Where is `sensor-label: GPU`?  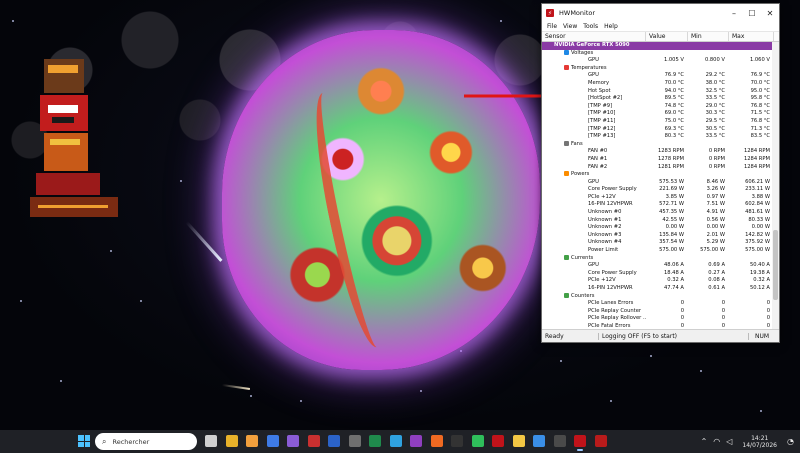
sensor-label: GPU is located at coordinates (593, 75).